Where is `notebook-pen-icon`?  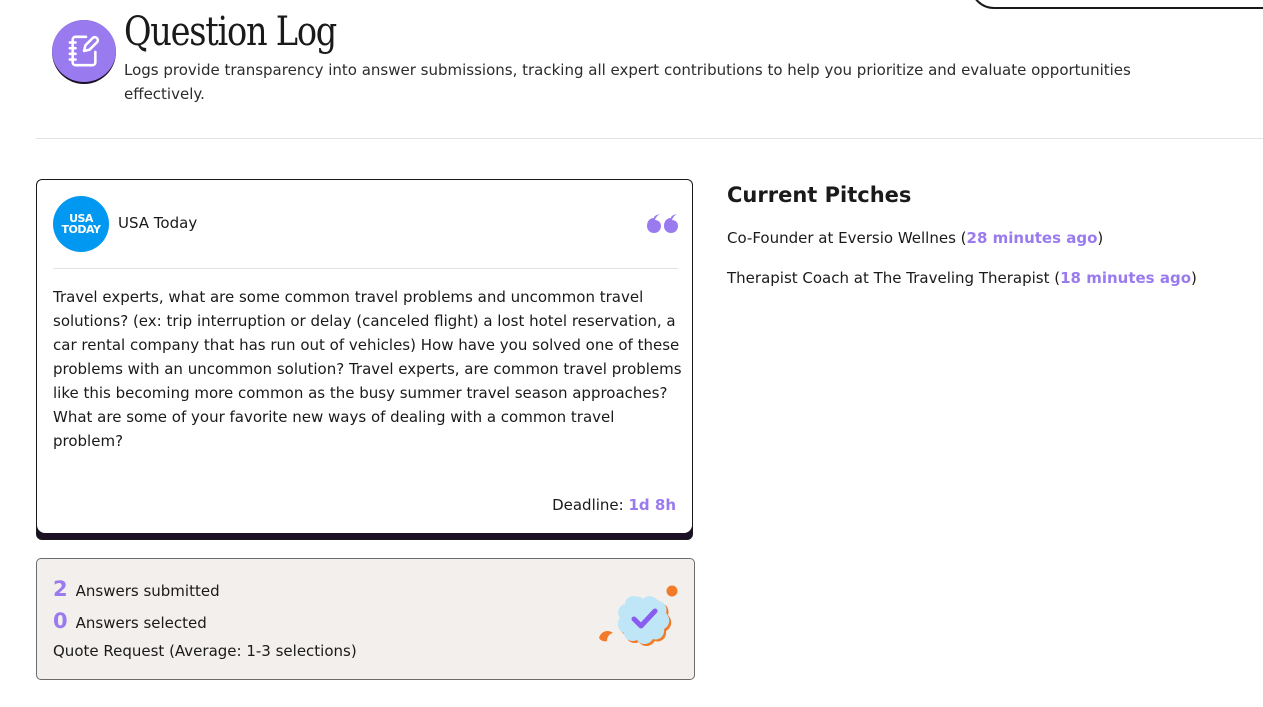 notebook-pen-icon is located at coordinates (84, 51).